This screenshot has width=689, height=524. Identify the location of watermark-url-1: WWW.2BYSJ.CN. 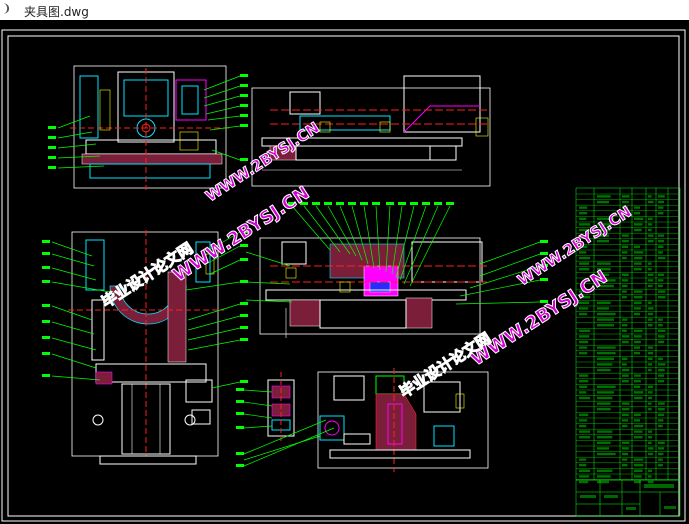
(241, 234).